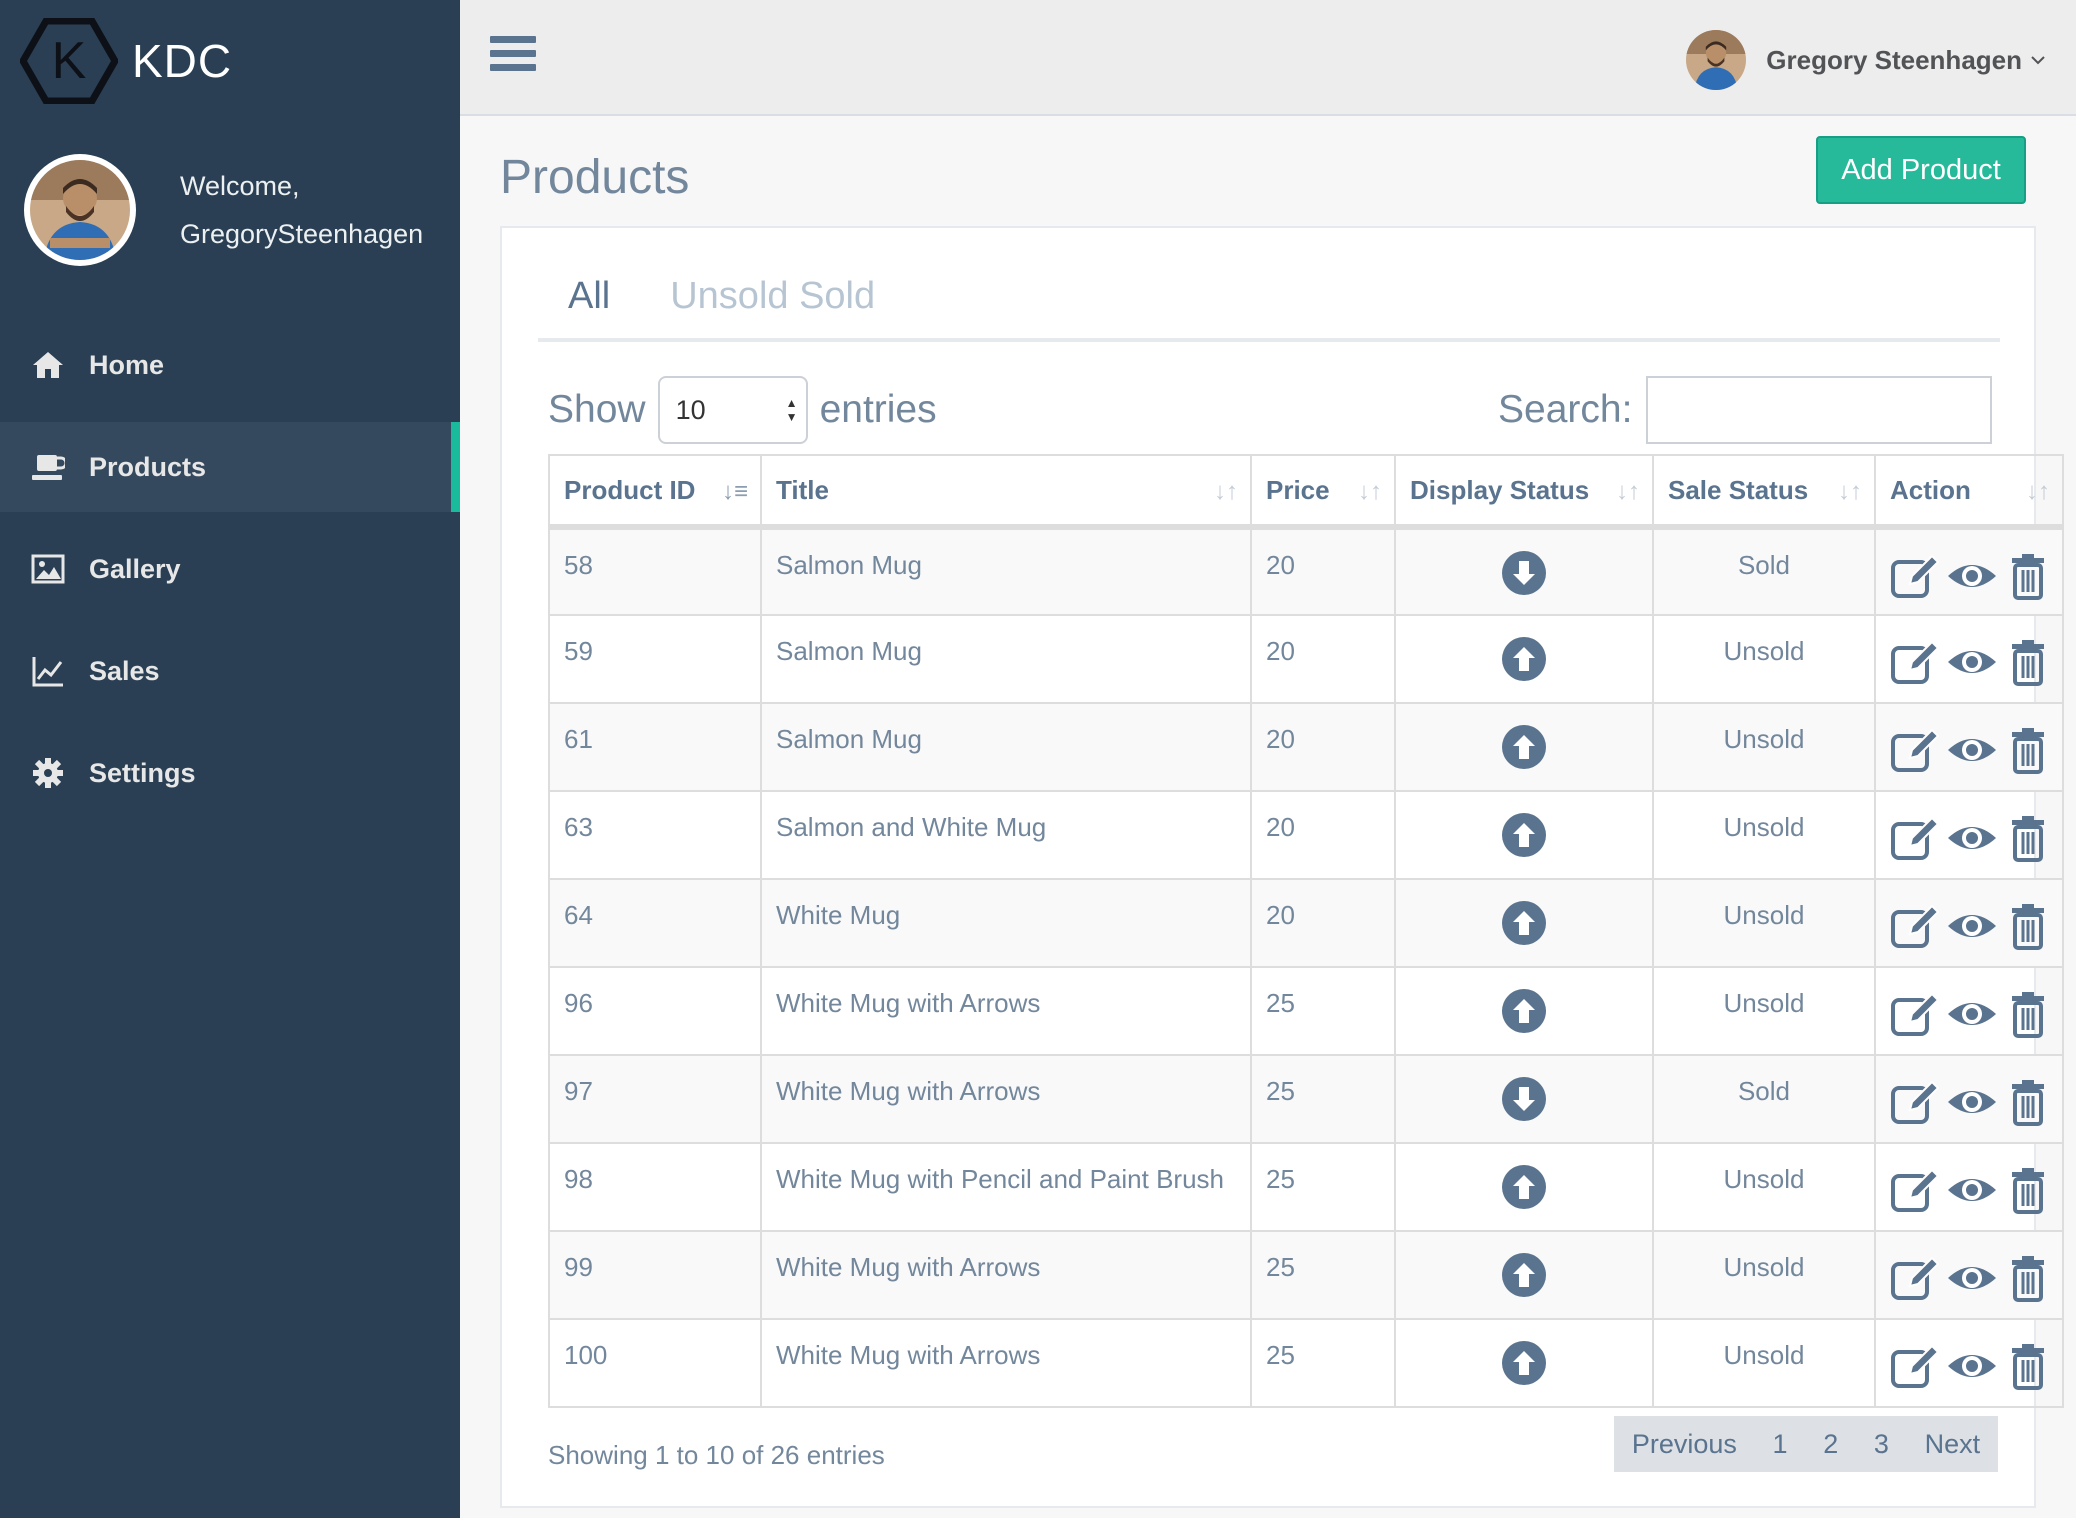  Describe the element at coordinates (1684, 1444) in the screenshot. I see `pagination-previous: Previous` at that location.